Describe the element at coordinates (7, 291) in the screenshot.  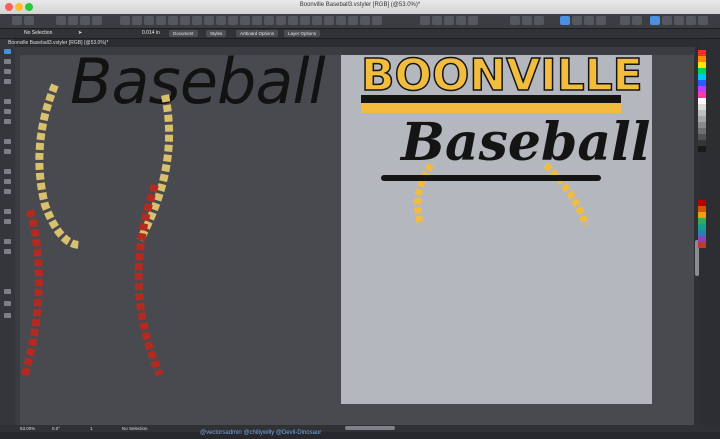
I see `eyedropper-tool-icon` at that location.